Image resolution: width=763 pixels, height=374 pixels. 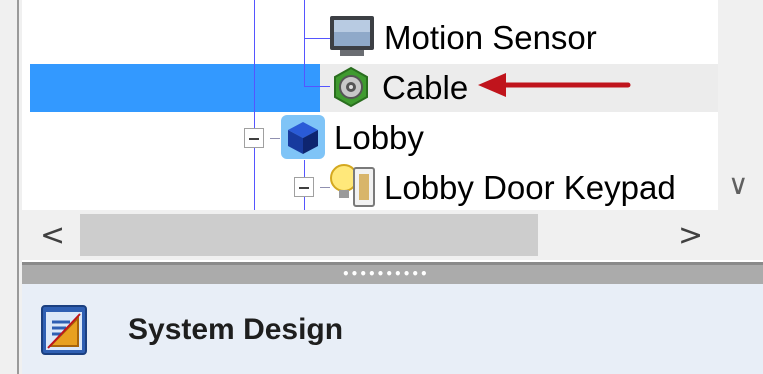 What do you see at coordinates (530, 188) in the screenshot?
I see `tree-node-lobby-door-keypad: Lobby Door Keypad` at bounding box center [530, 188].